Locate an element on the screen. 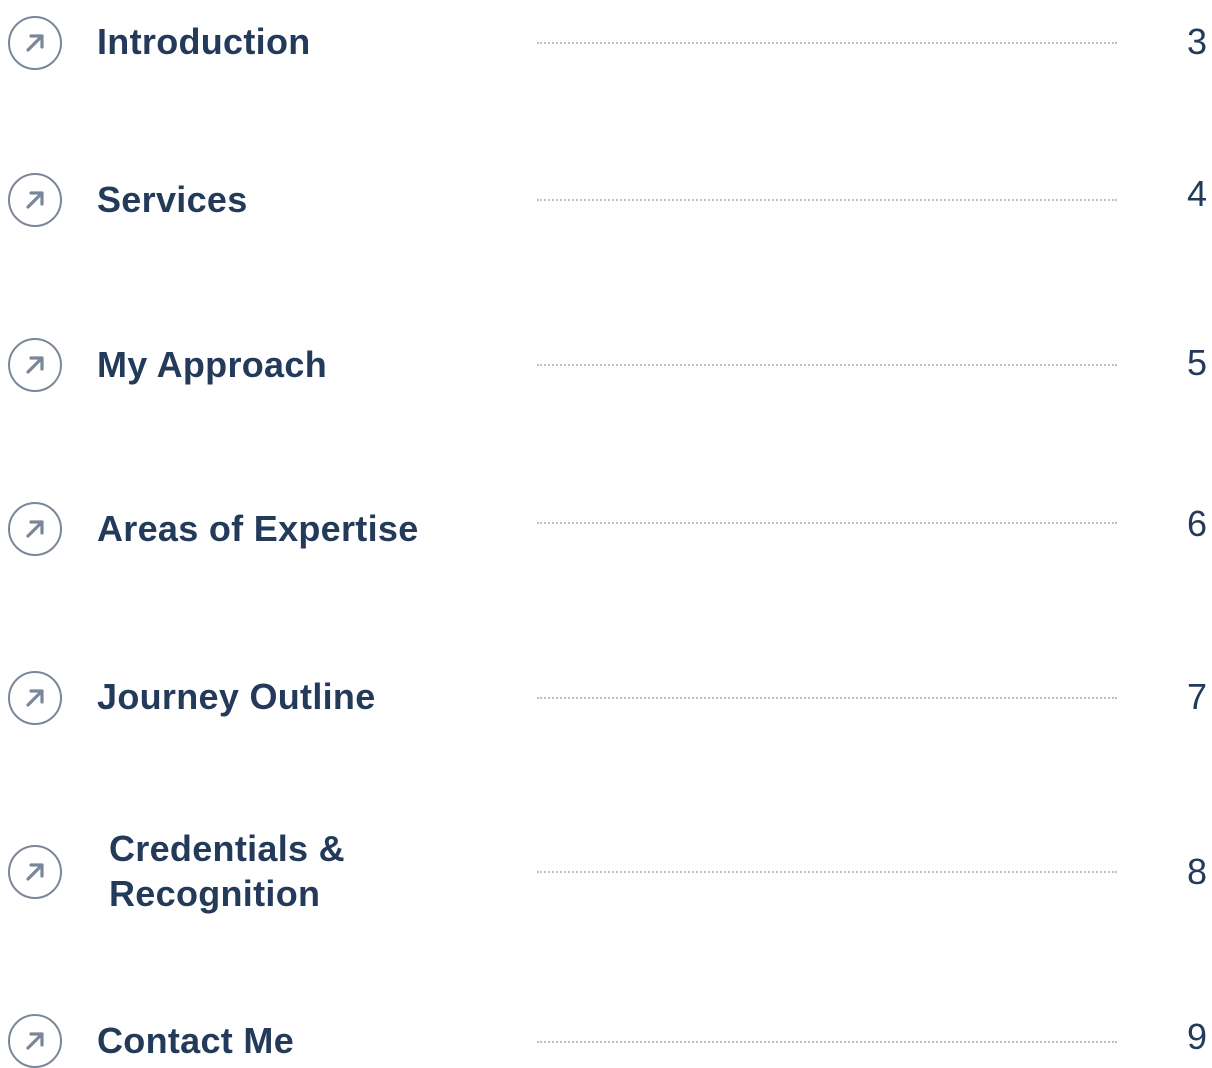 This screenshot has width=1212, height=1068. toc-page-number: 9 is located at coordinates (1196, 1036).